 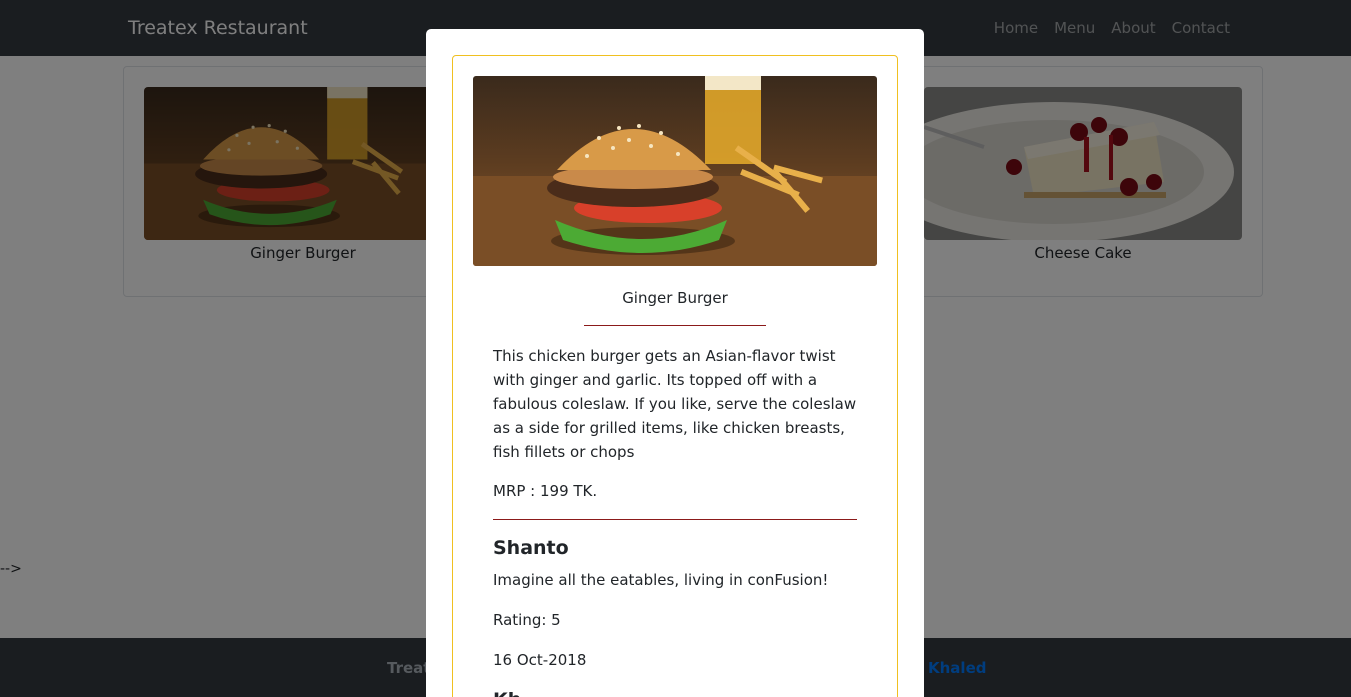 What do you see at coordinates (545, 491) in the screenshot?
I see `dish-price: MRP : 199 TK.` at bounding box center [545, 491].